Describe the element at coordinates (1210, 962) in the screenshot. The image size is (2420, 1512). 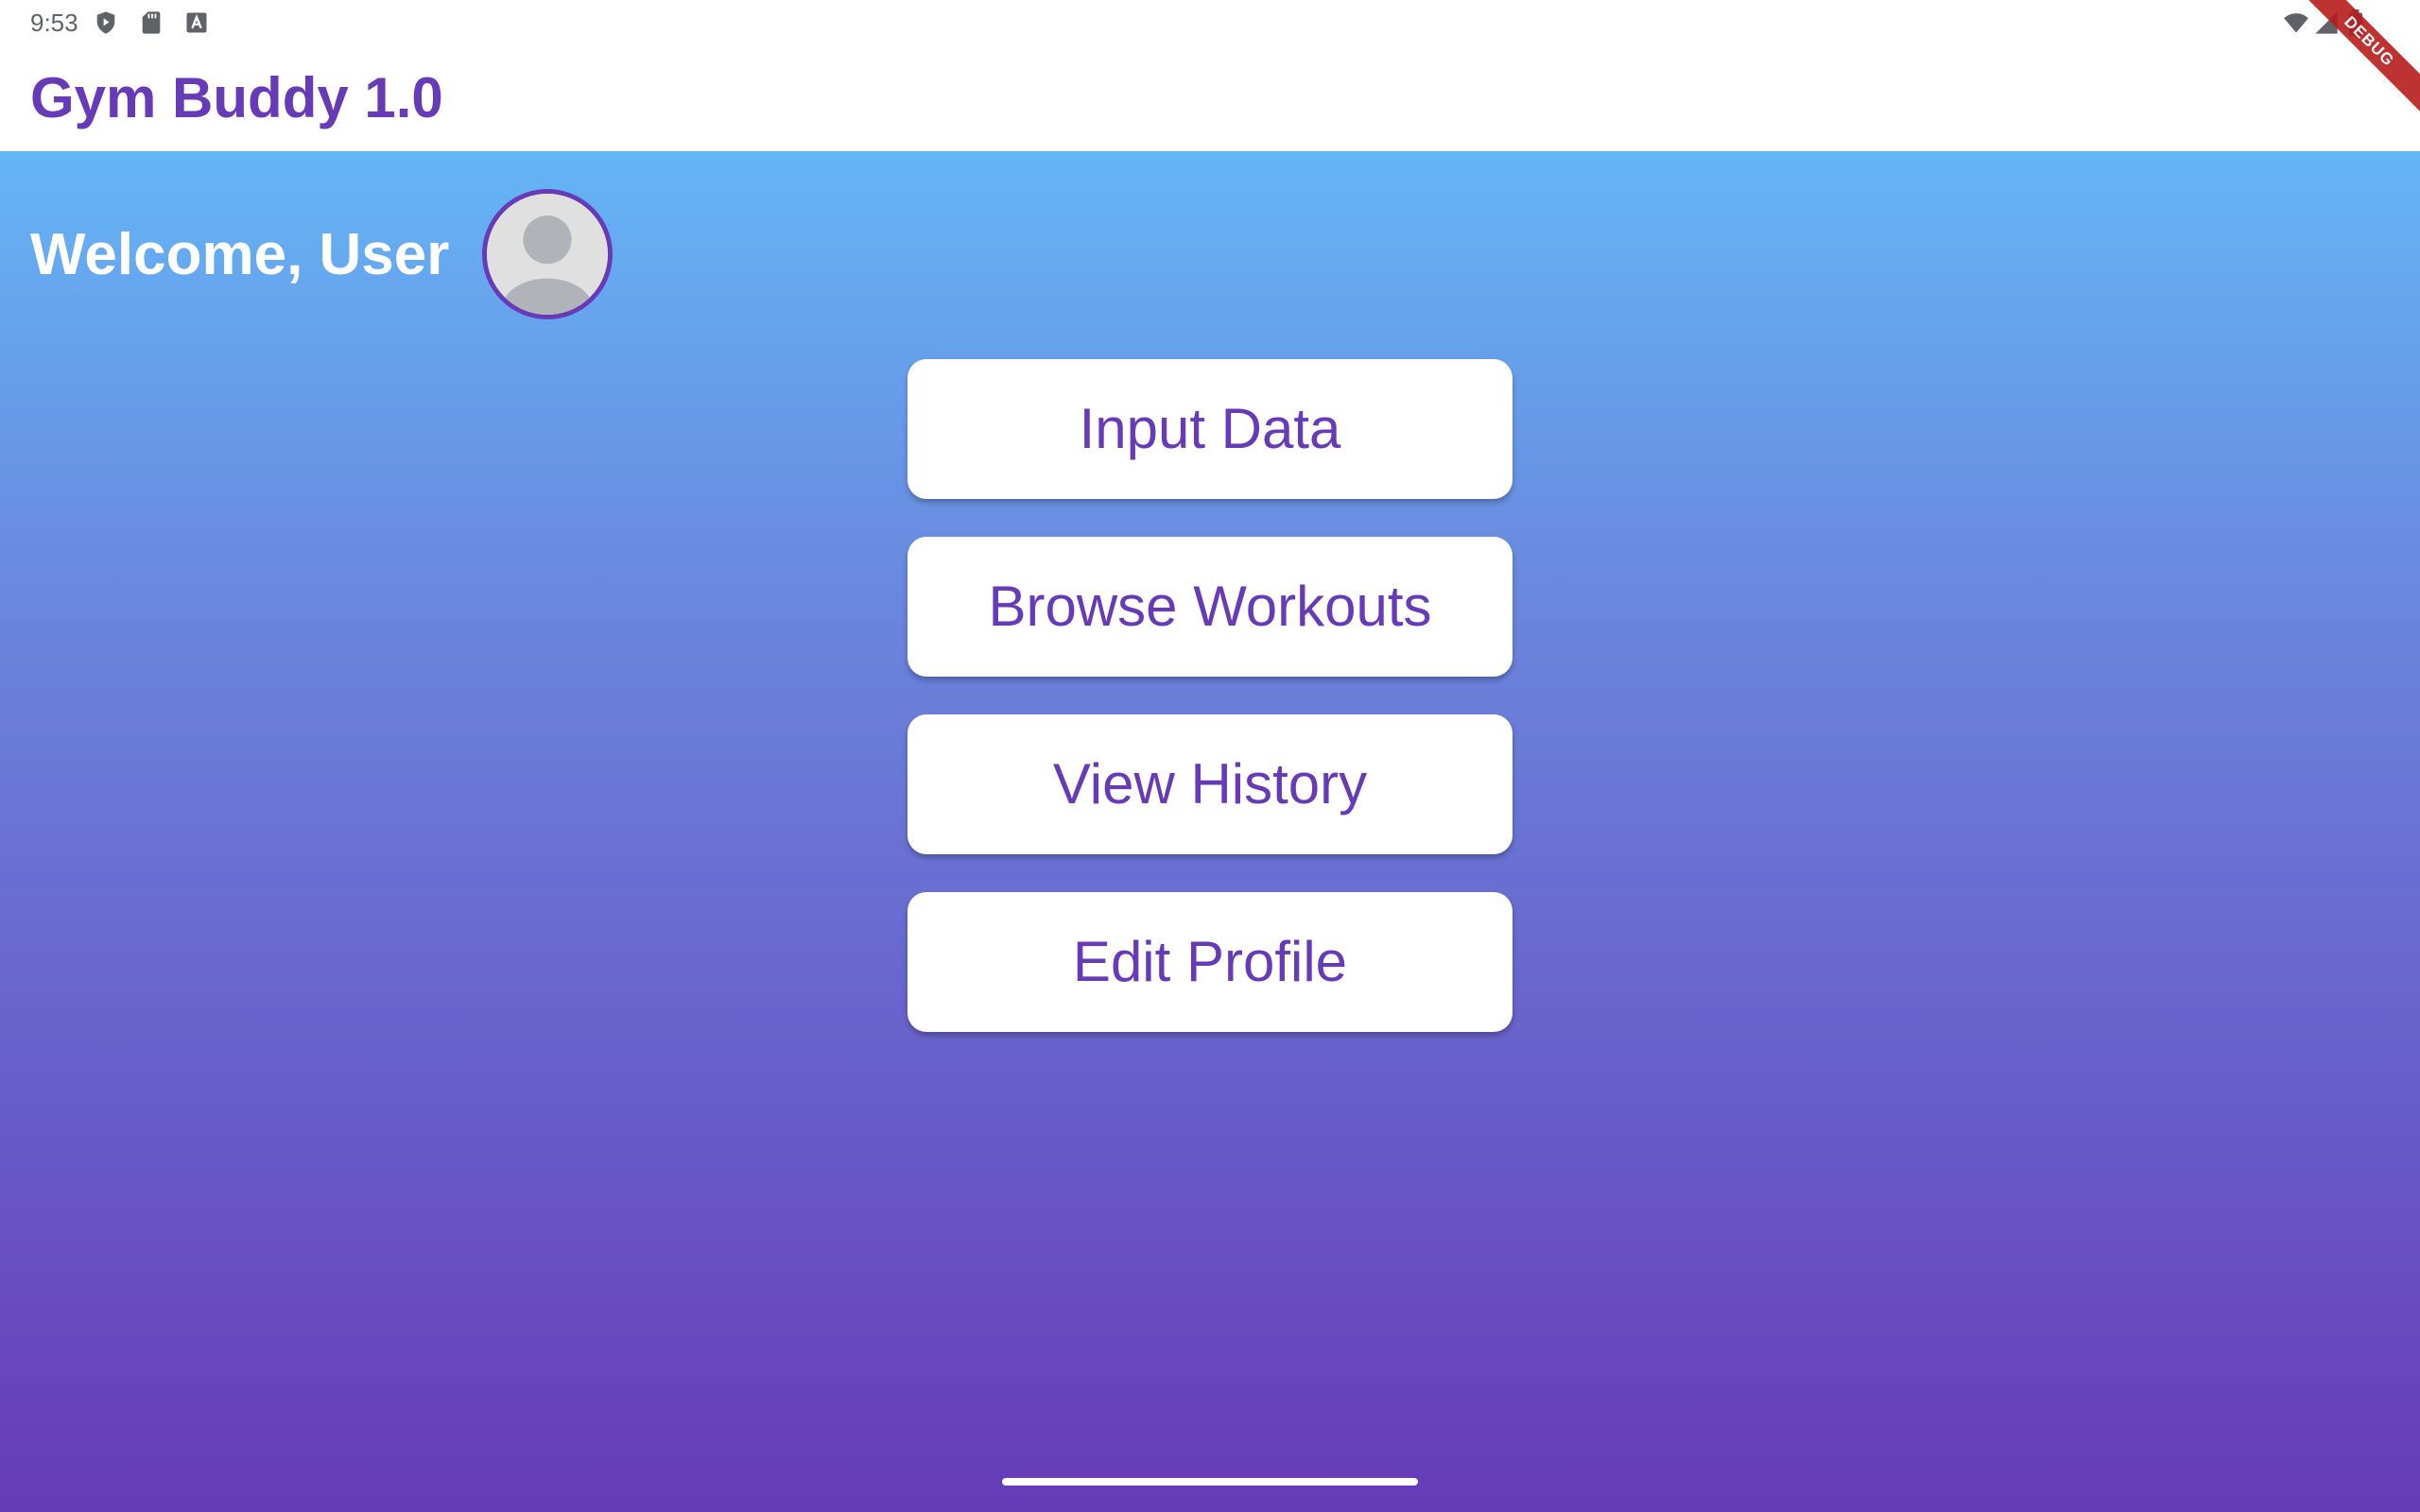
I see `edit-profile-button: Edit Profile` at that location.